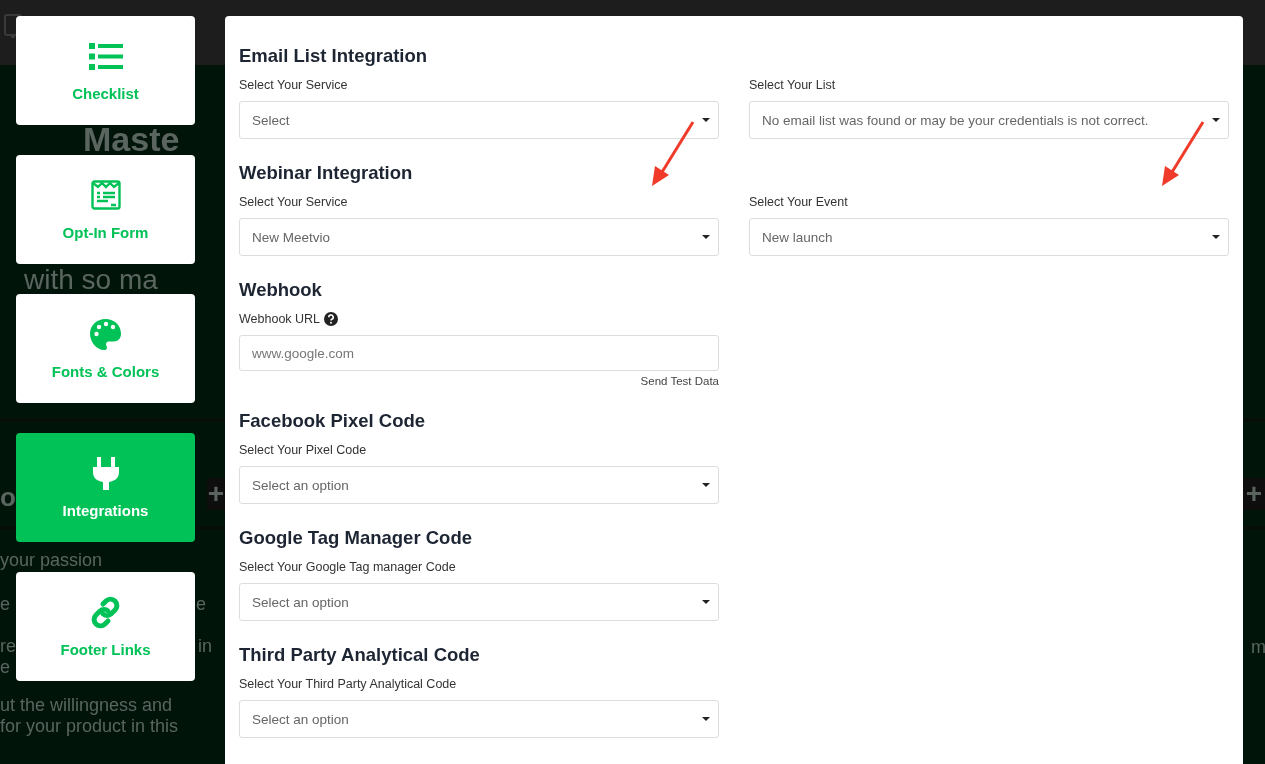 Image resolution: width=1265 pixels, height=764 pixels. I want to click on background-text: your passion, so click(51, 560).